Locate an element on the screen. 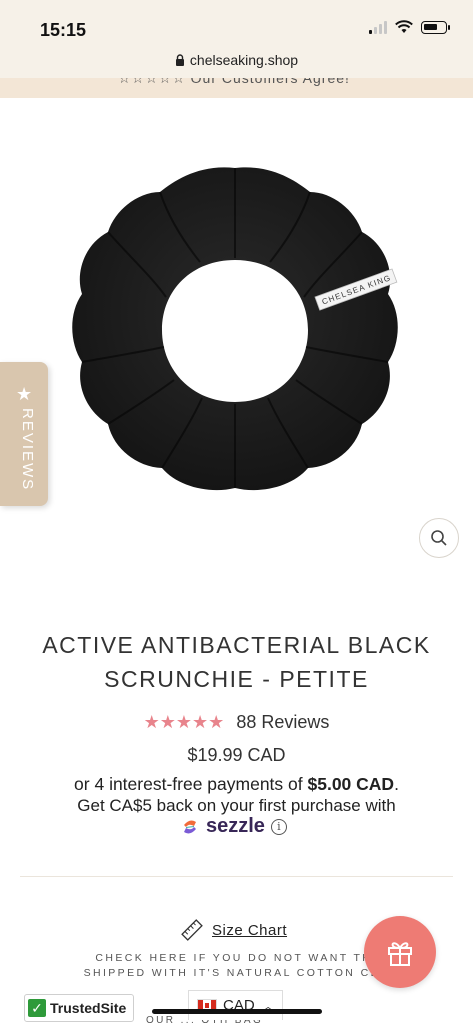  signal-icon is located at coordinates (378, 27).